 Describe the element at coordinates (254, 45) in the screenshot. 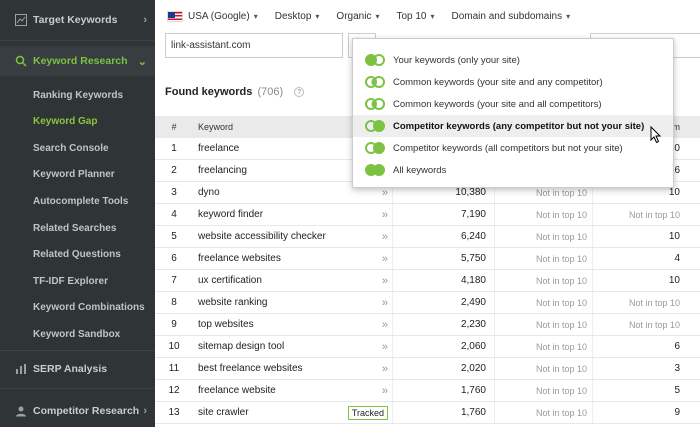

I see `domain-input: link-assistant.com` at that location.